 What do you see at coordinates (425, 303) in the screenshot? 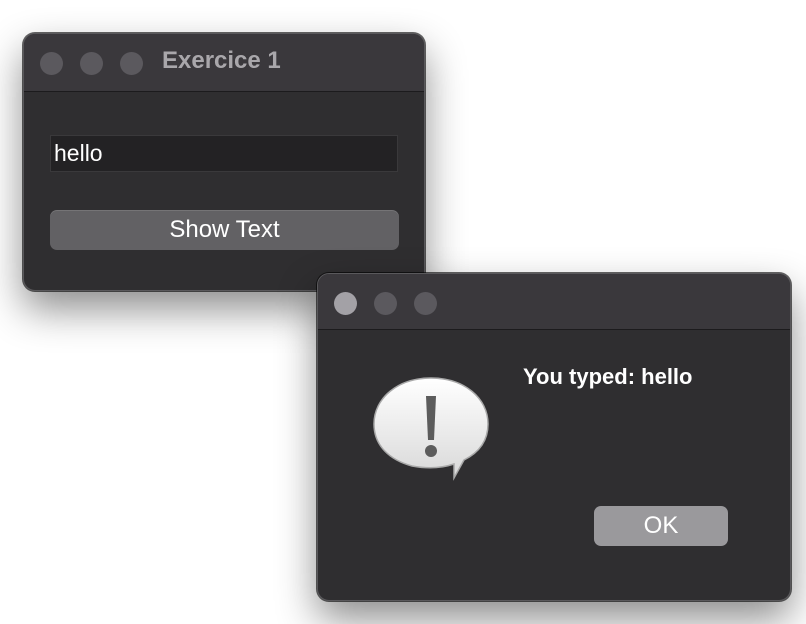
I see `dialog-zoom-button` at bounding box center [425, 303].